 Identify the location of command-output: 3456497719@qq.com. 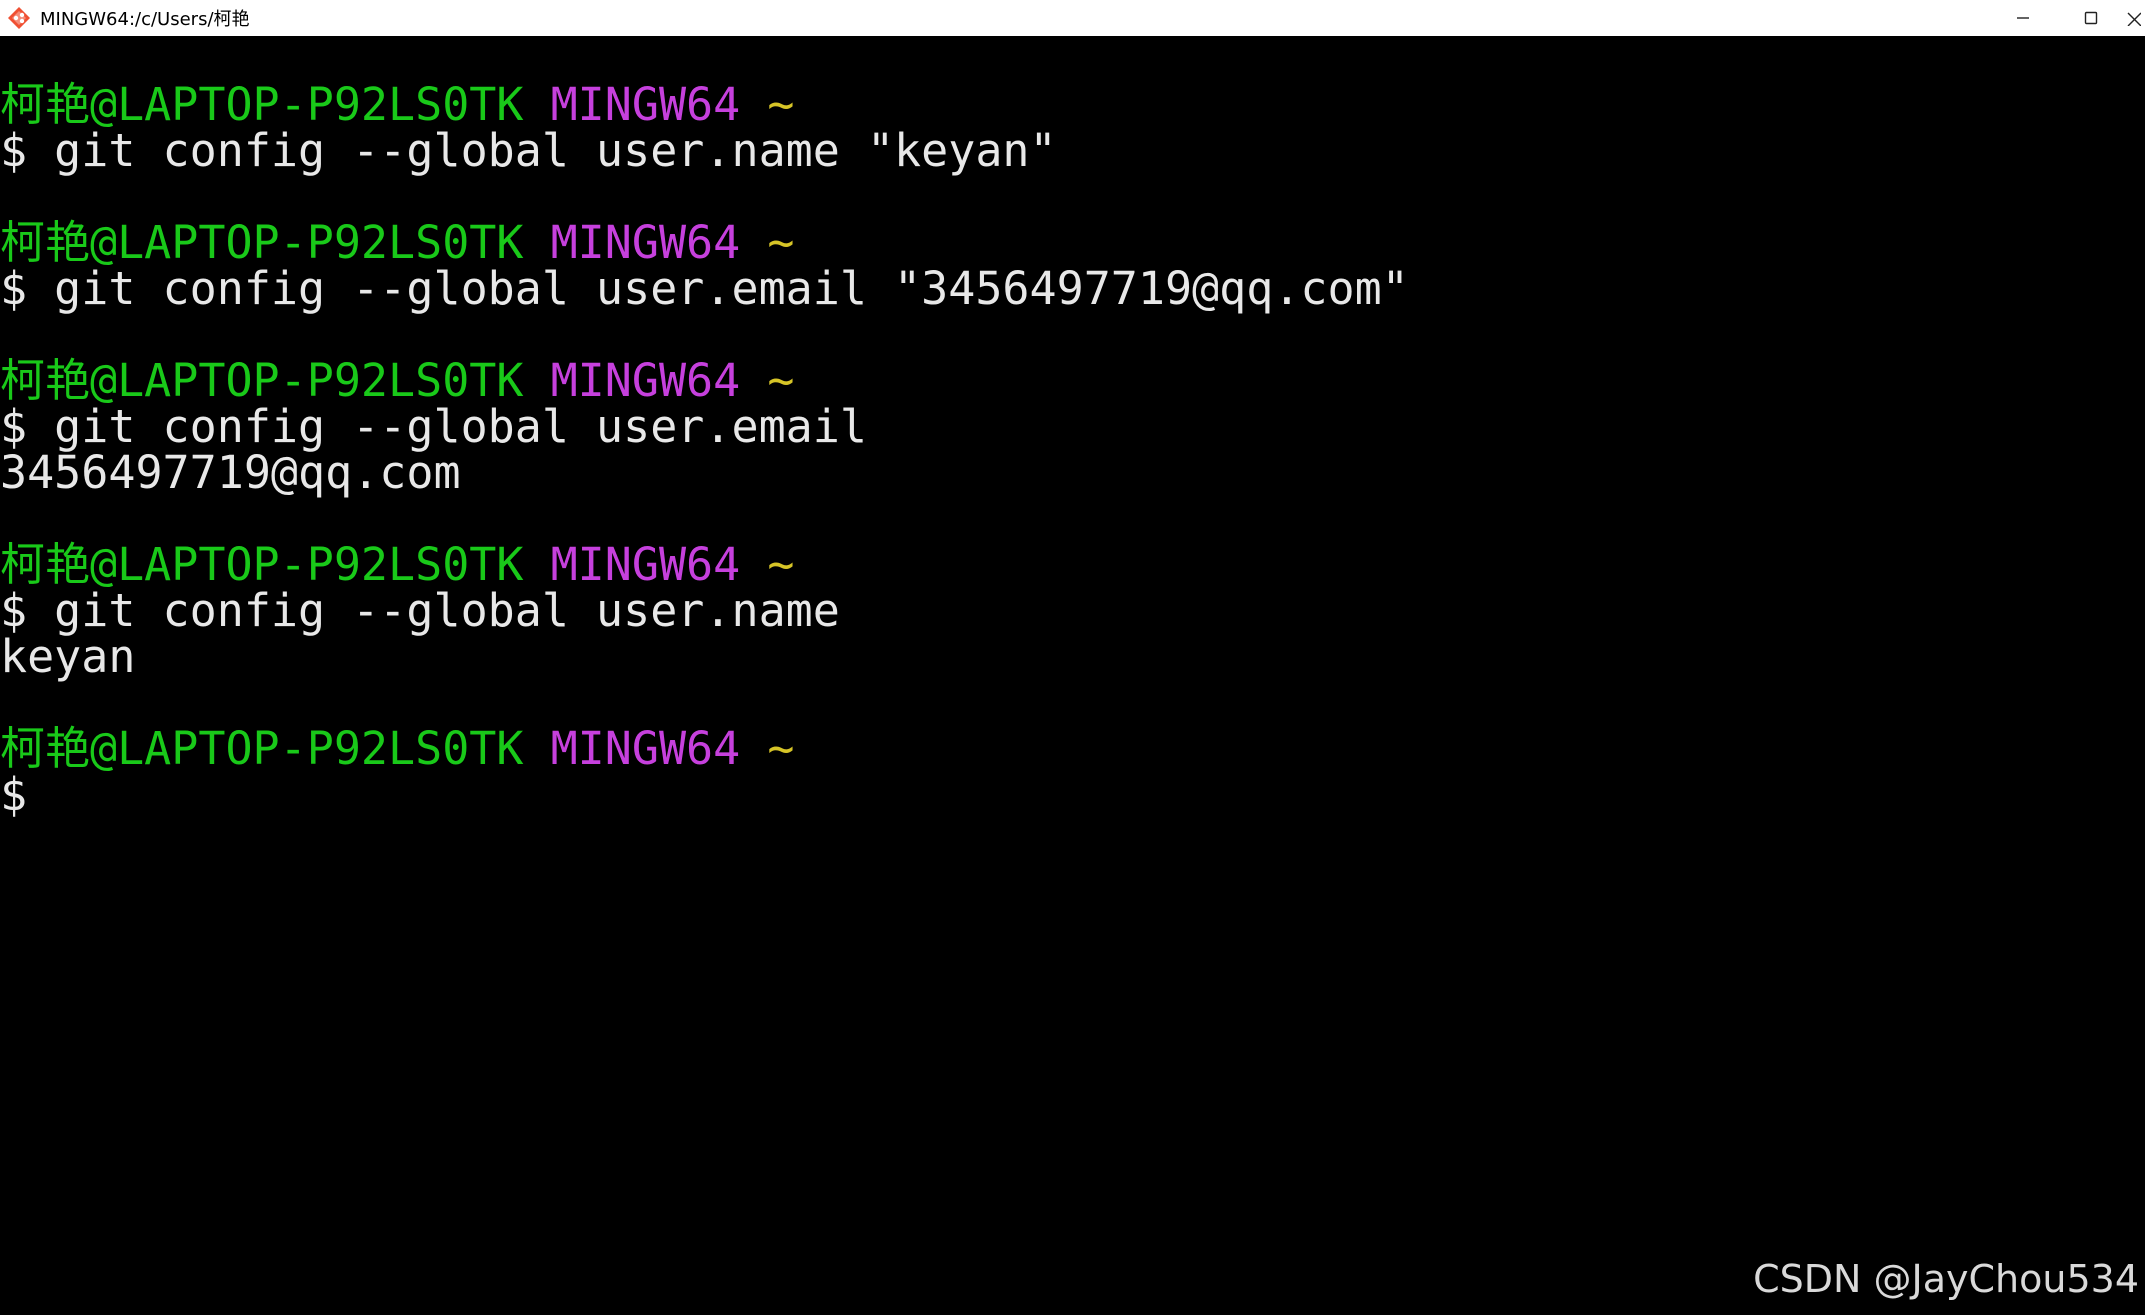
(230, 472).